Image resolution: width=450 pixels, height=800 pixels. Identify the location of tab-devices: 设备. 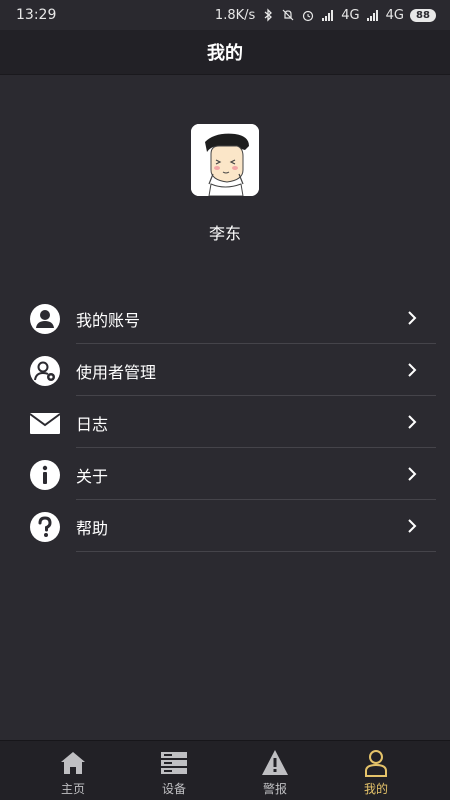
(174, 770).